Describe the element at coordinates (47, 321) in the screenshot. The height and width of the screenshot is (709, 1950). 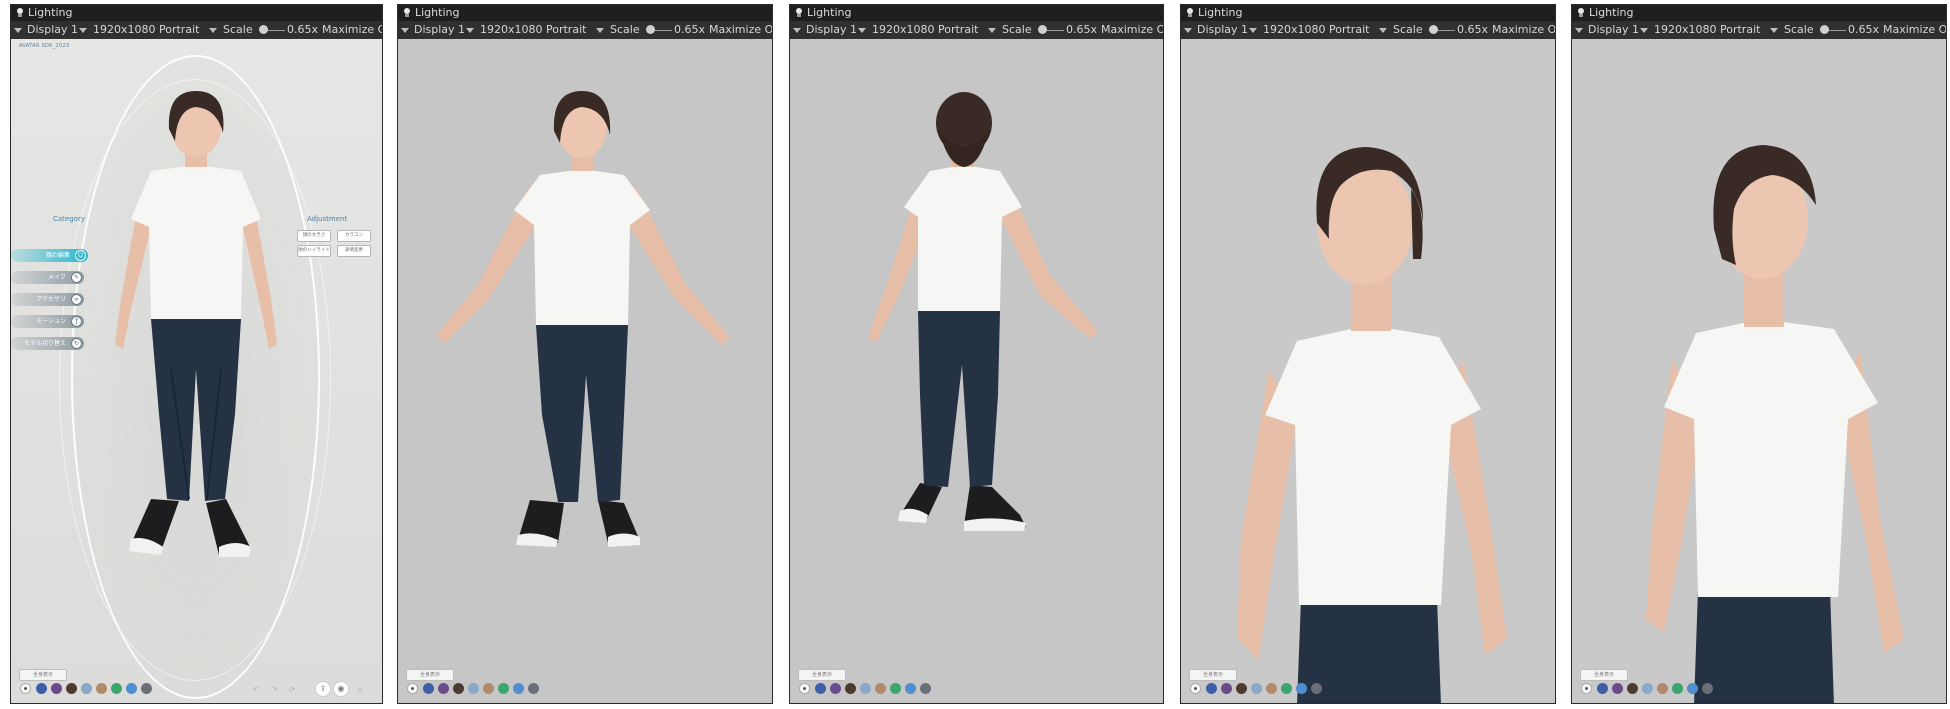
I see `menu-motion-button: モーション ƒ` at that location.